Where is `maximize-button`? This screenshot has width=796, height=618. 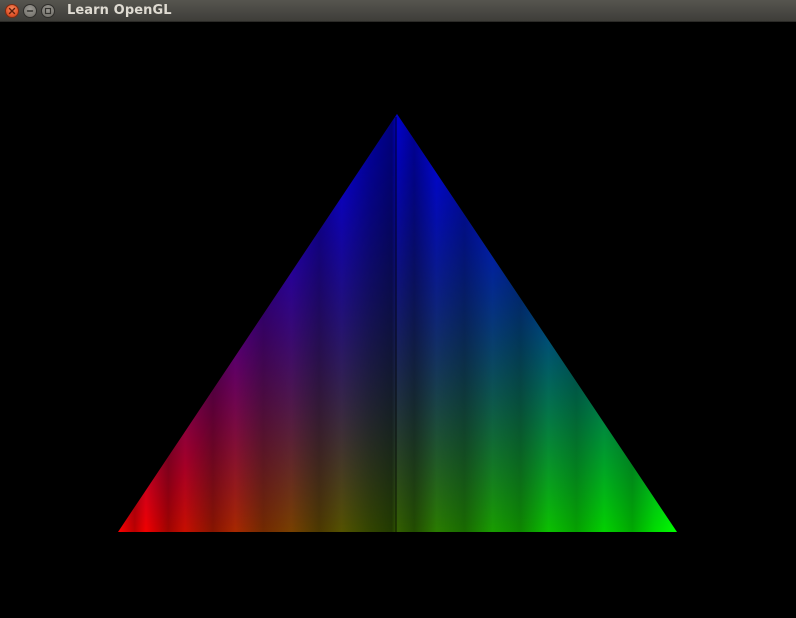
maximize-button is located at coordinates (48, 10).